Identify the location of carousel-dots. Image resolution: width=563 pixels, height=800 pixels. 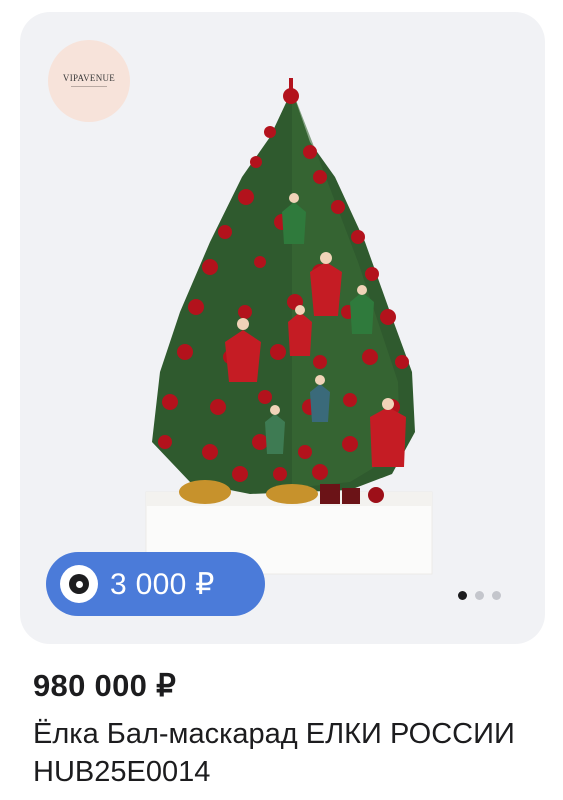
(479, 595).